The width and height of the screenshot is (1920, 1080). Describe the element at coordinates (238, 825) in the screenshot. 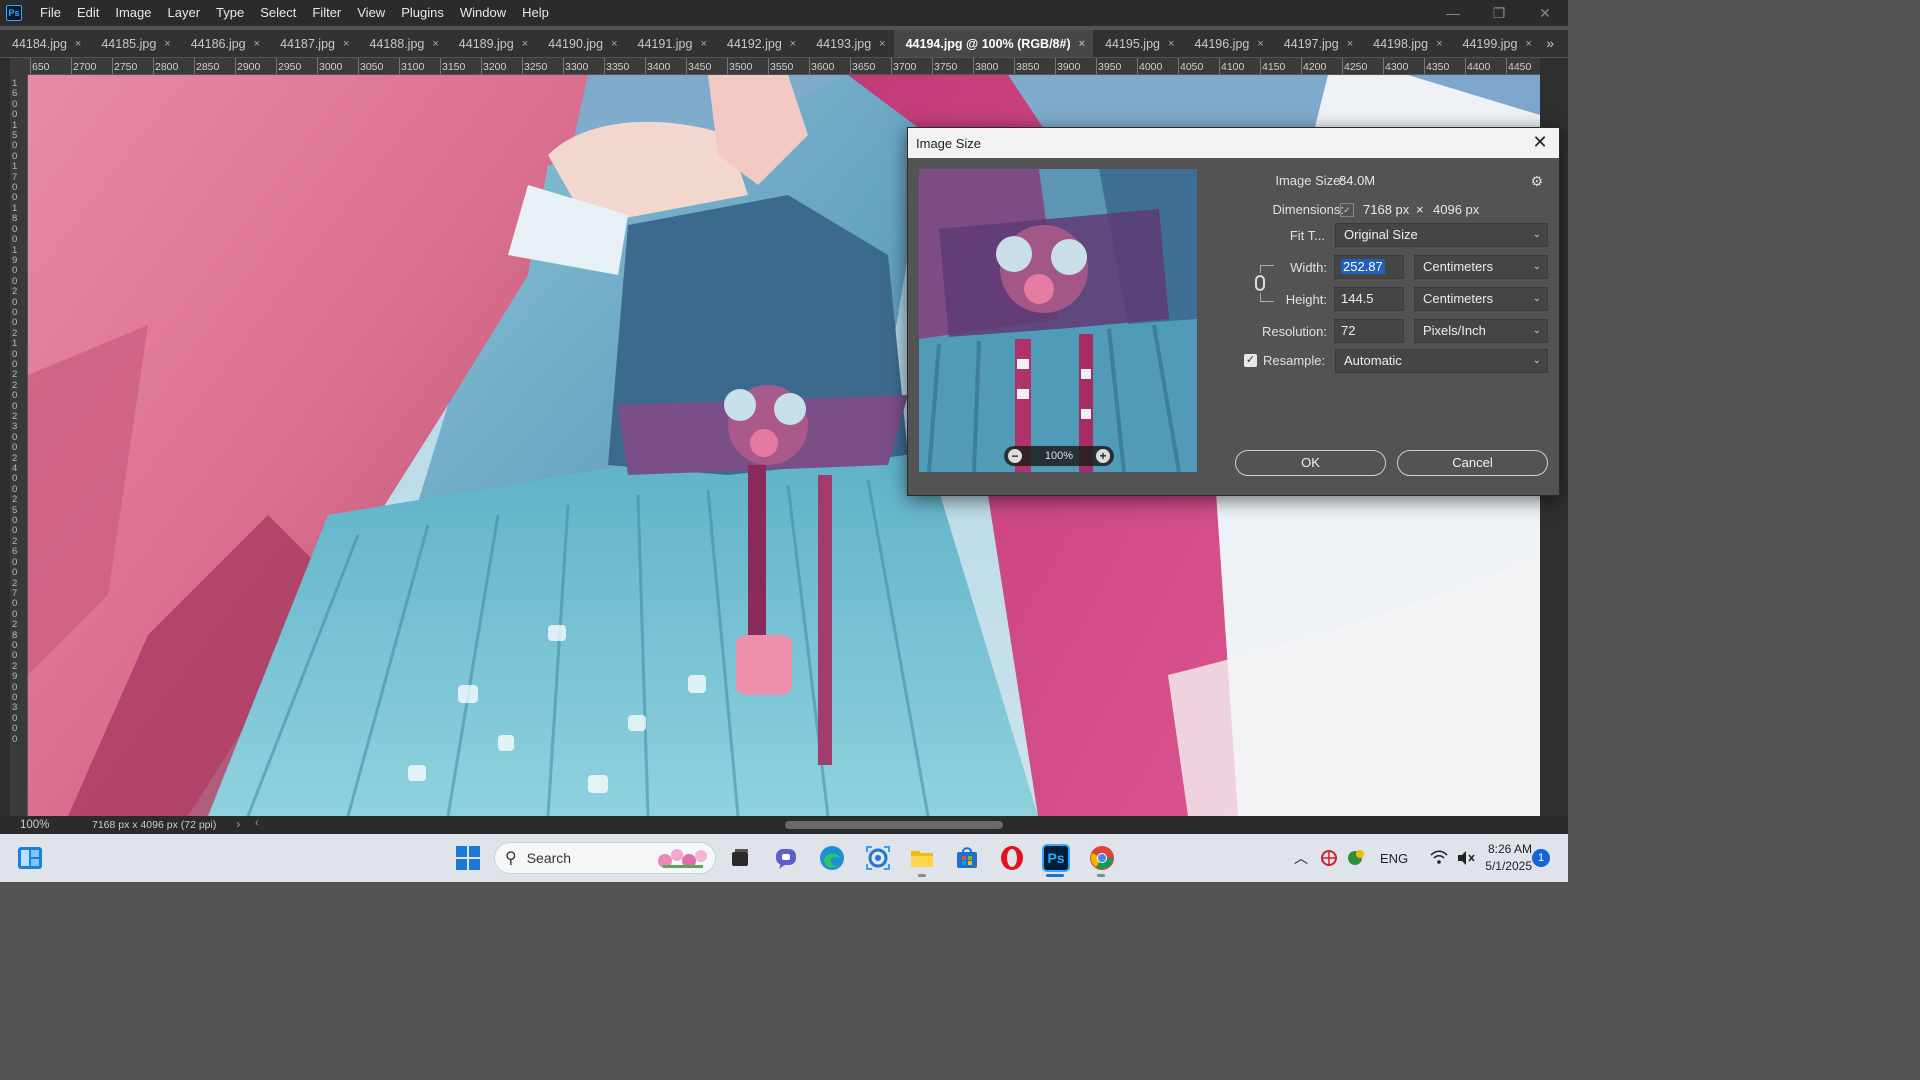

I see `status-expand-icon: ›` at that location.